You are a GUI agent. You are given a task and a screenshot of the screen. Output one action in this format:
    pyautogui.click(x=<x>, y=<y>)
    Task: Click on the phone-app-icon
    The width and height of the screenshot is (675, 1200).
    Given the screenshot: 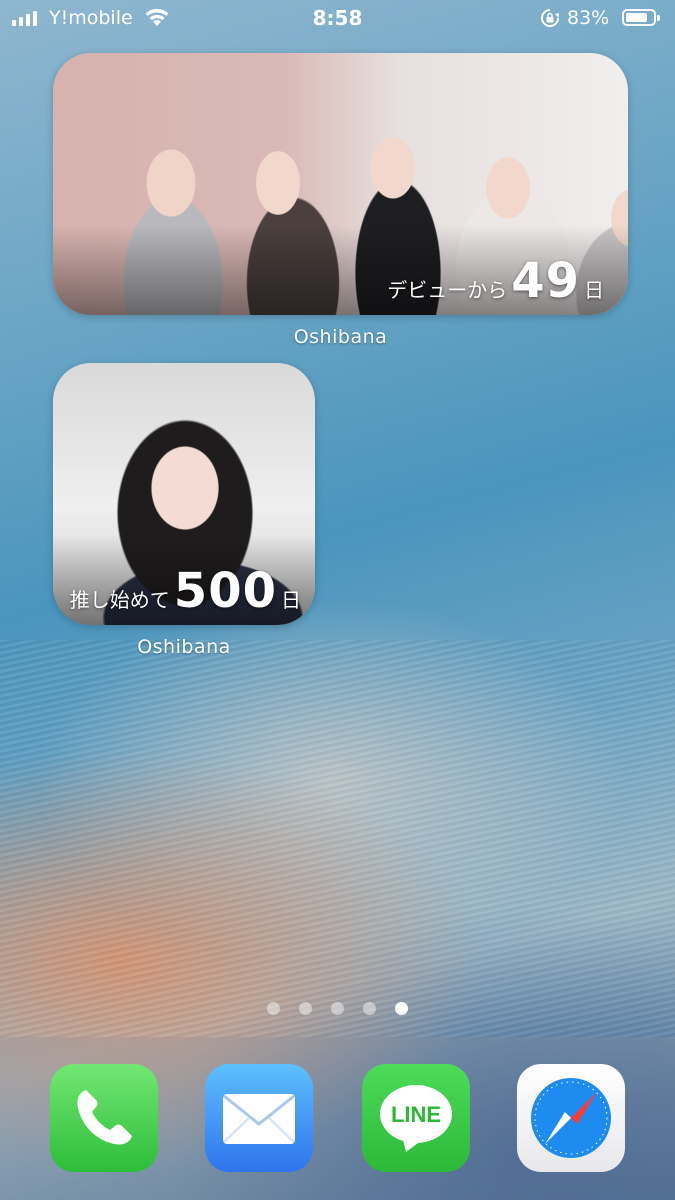 What is the action you would take?
    pyautogui.click(x=104, y=1118)
    